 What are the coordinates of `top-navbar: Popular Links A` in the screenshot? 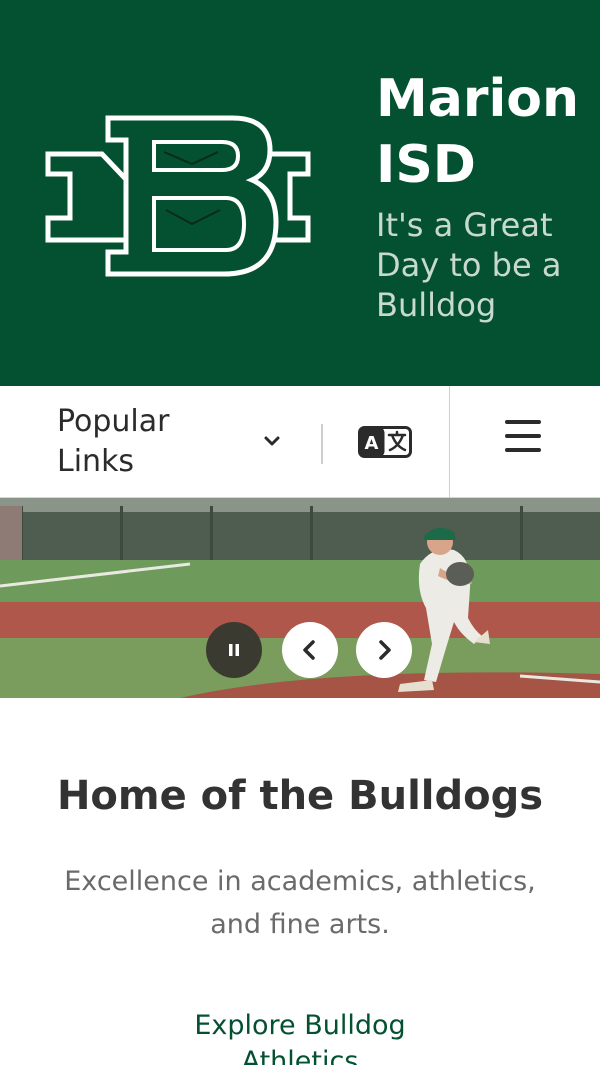 It's located at (300, 442).